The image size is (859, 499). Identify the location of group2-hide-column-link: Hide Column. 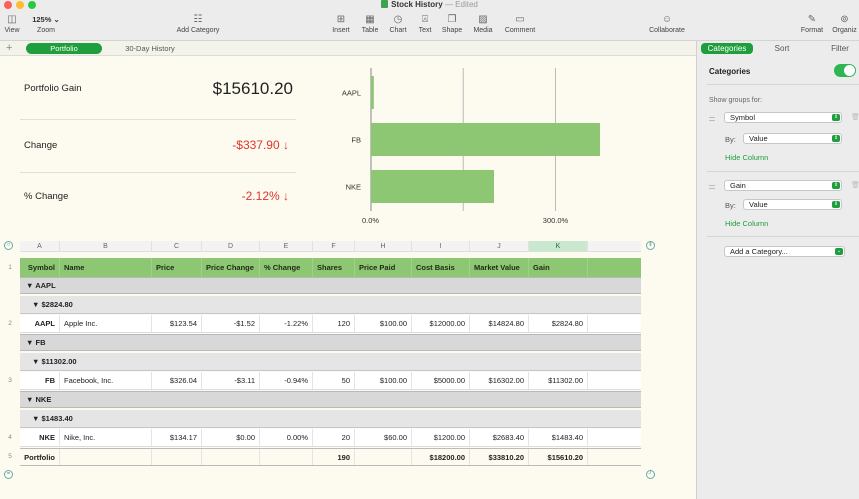
(746, 223).